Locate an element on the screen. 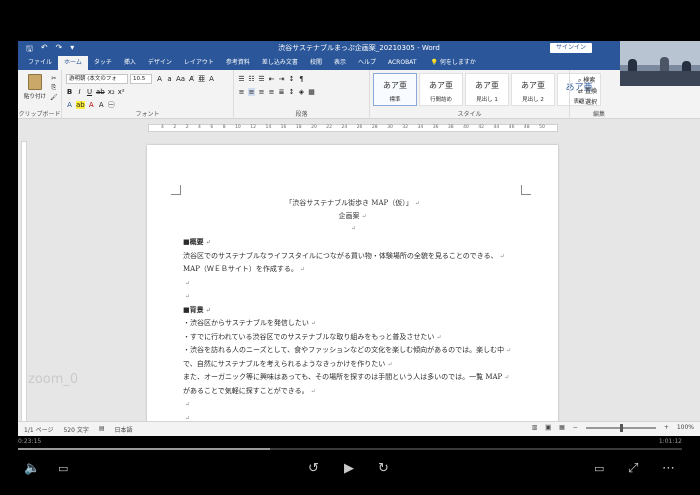  distributed-icon: ≣ is located at coordinates (281, 92).